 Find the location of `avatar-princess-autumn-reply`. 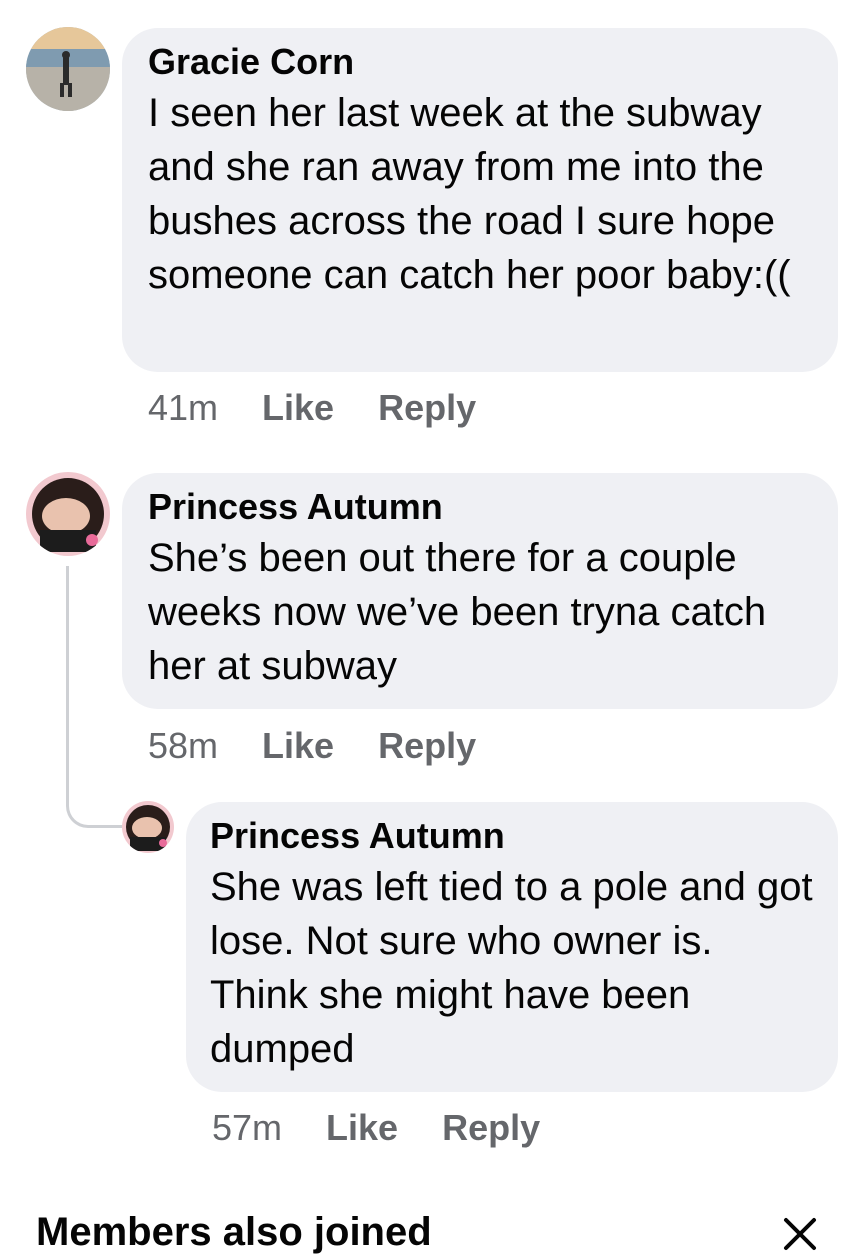

avatar-princess-autumn-reply is located at coordinates (148, 827).